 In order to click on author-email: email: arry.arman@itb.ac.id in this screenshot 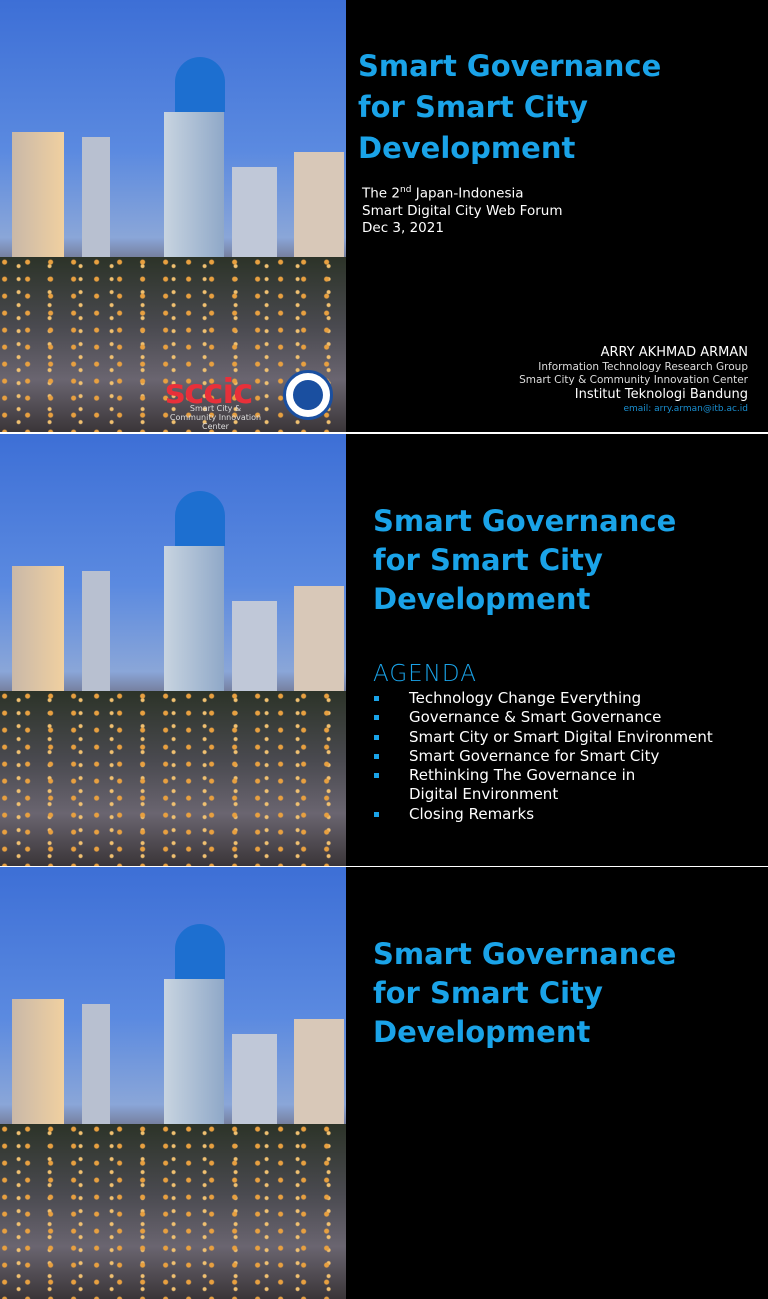, I will do `click(685, 409)`.